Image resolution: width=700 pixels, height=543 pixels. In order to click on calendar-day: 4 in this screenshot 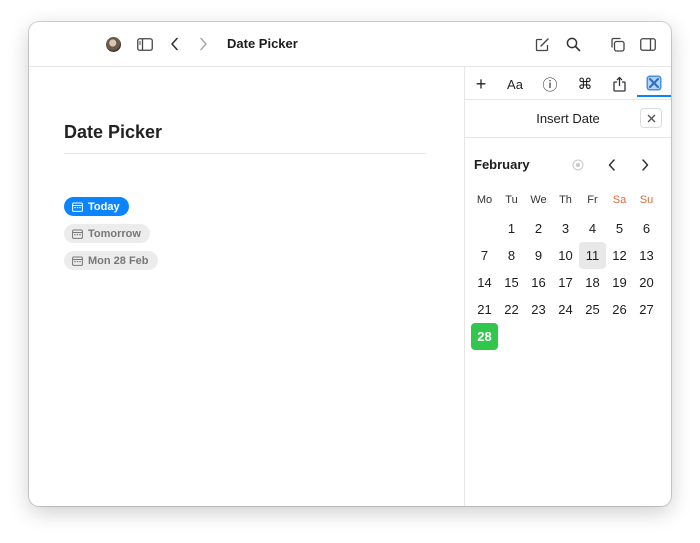, I will do `click(592, 228)`.